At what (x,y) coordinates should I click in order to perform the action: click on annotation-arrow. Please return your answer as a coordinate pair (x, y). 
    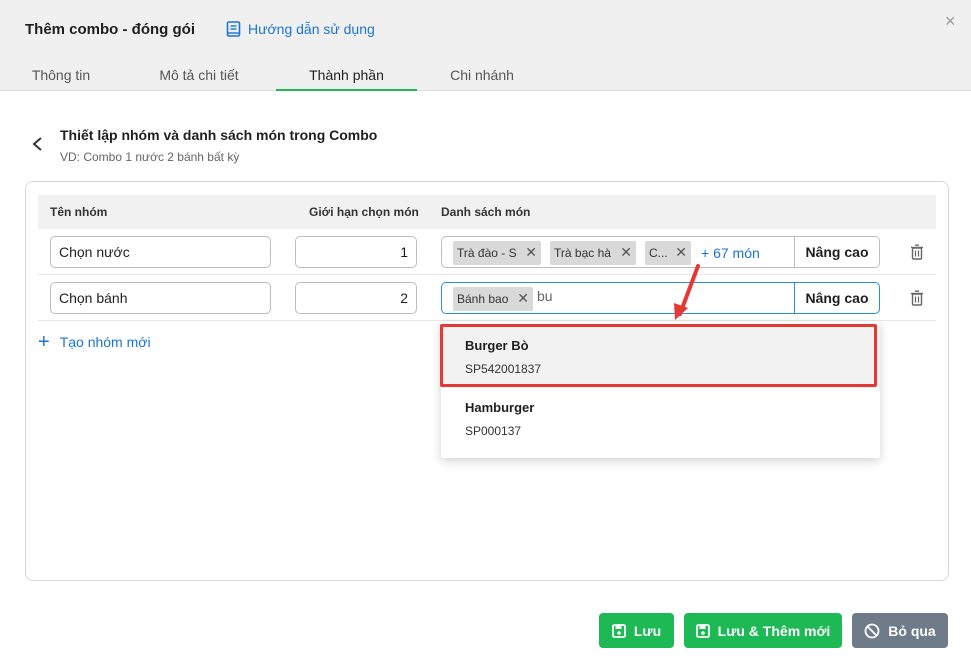
    Looking at the image, I should click on (687, 292).